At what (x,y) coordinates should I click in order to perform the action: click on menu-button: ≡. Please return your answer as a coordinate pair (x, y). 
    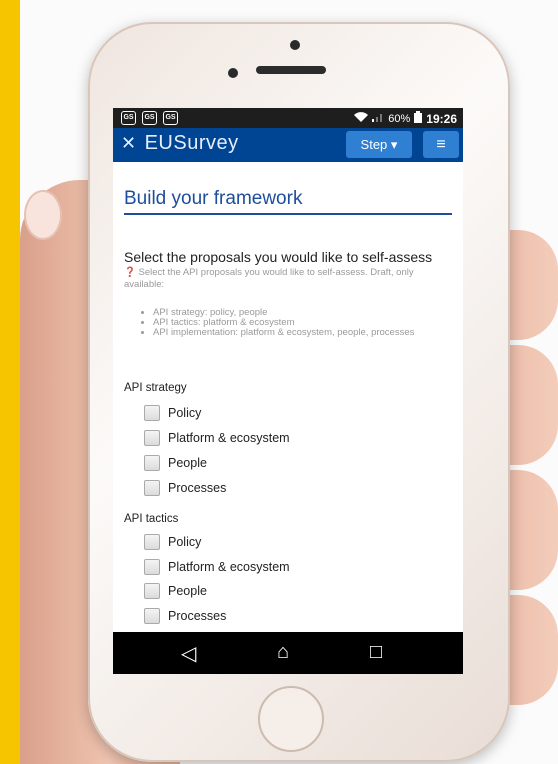
    Looking at the image, I should click on (441, 144).